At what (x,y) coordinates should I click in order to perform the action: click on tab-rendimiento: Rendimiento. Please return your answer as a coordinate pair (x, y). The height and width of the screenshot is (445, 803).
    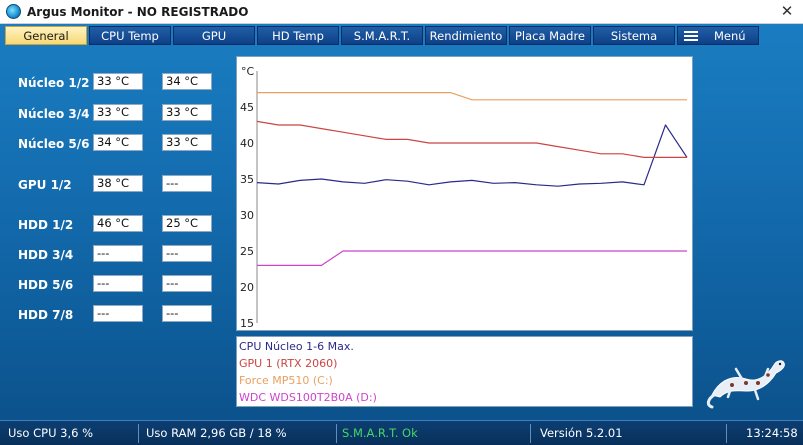
    Looking at the image, I should click on (466, 35).